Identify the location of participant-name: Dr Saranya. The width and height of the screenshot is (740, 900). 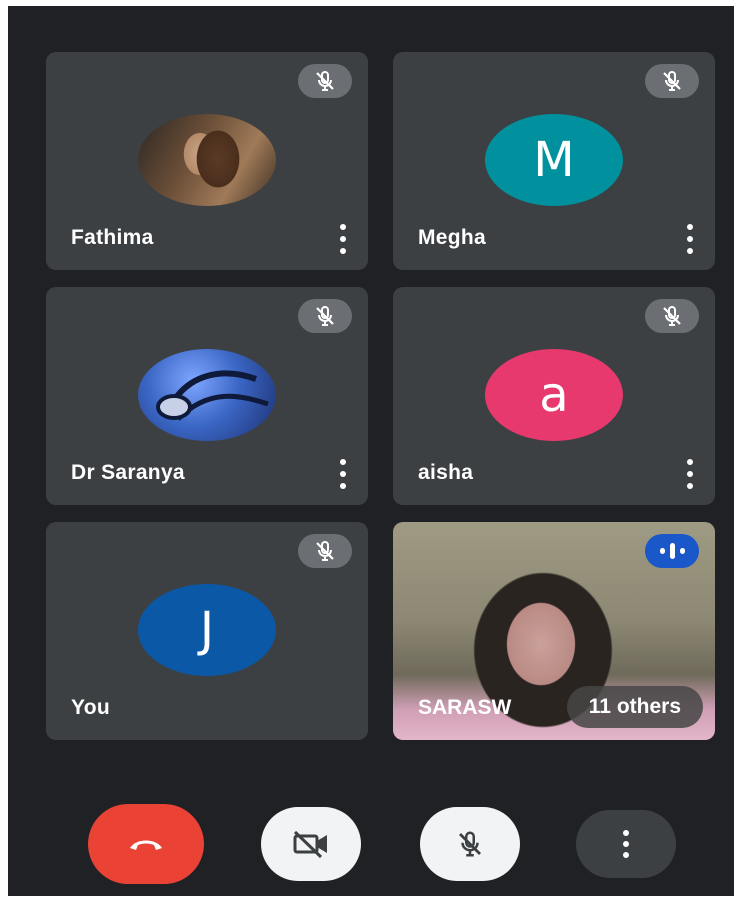
(128, 472).